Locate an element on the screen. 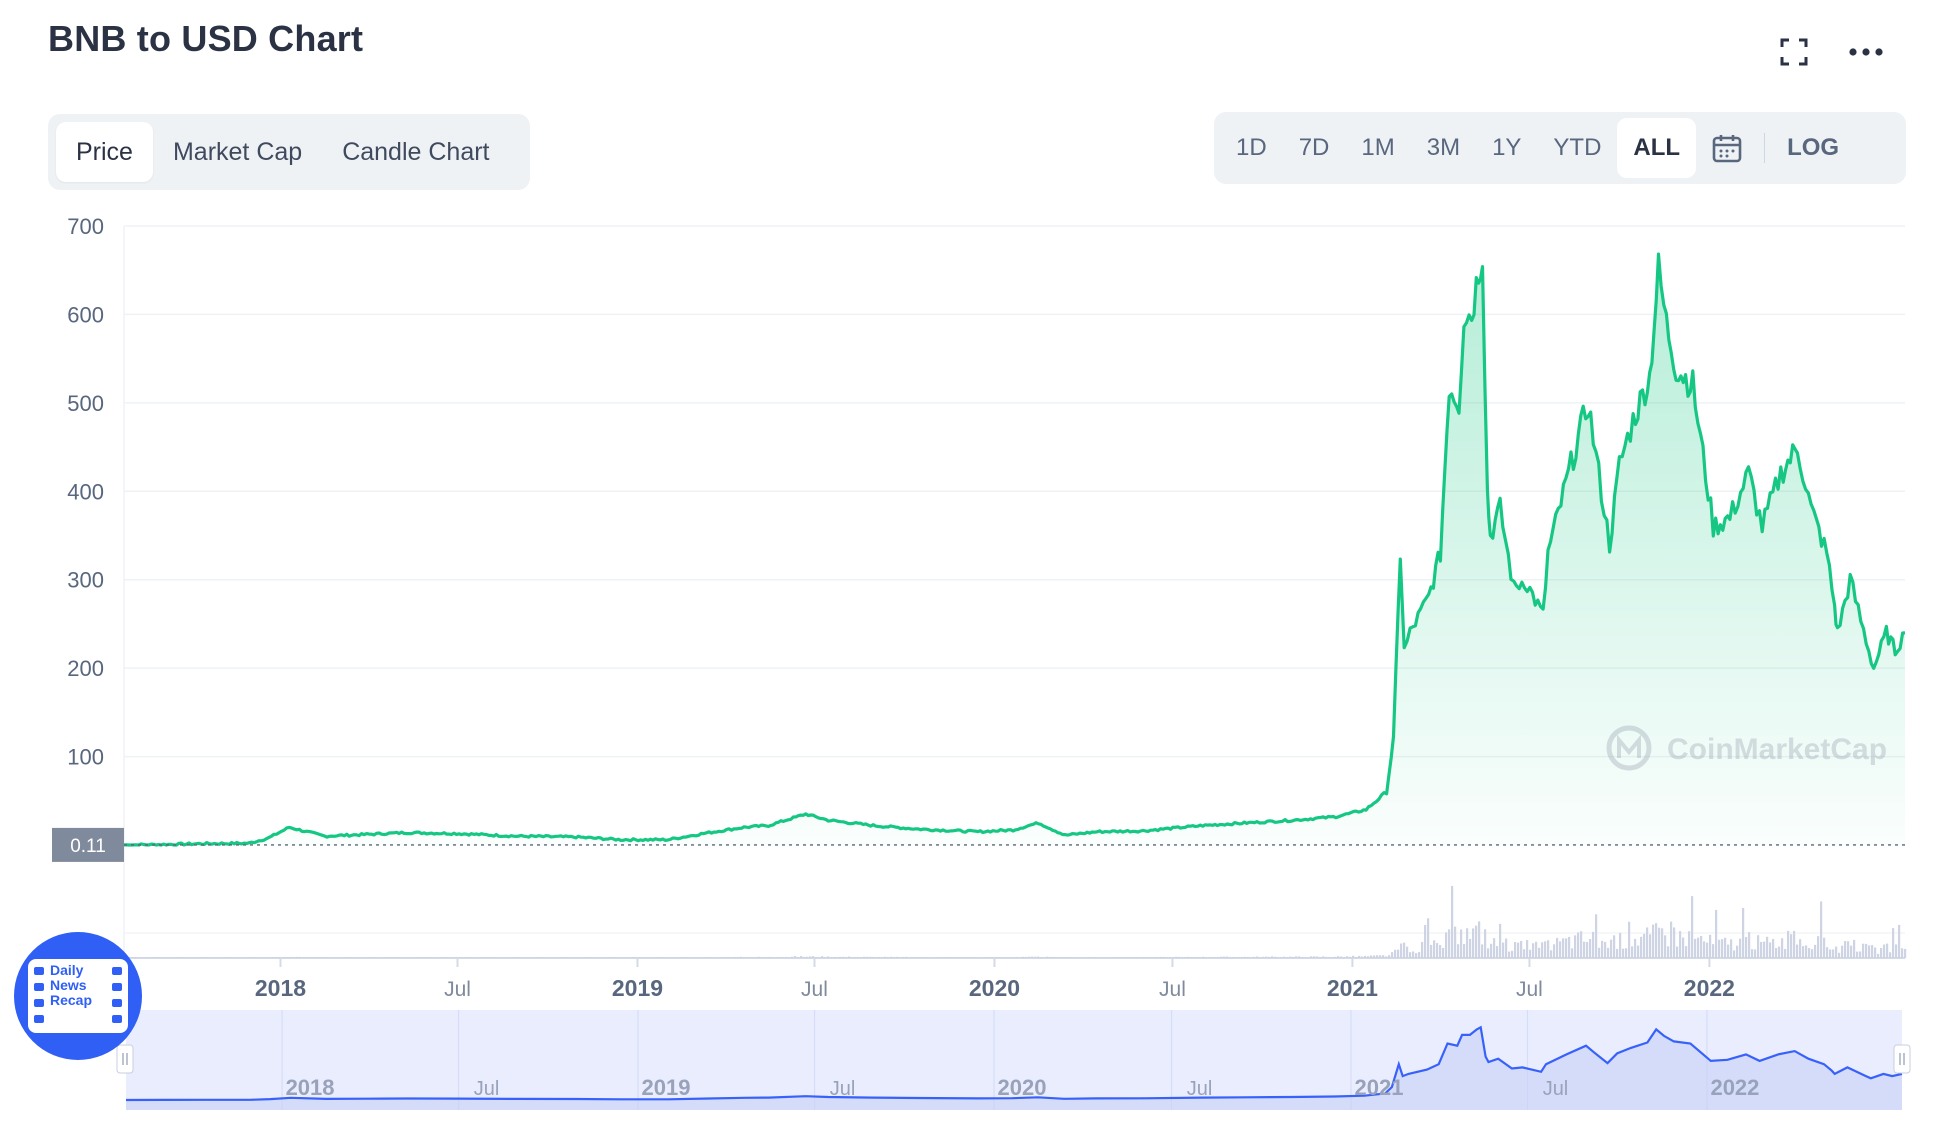  watermark-text: CoinMarketCap is located at coordinates (1777, 749).